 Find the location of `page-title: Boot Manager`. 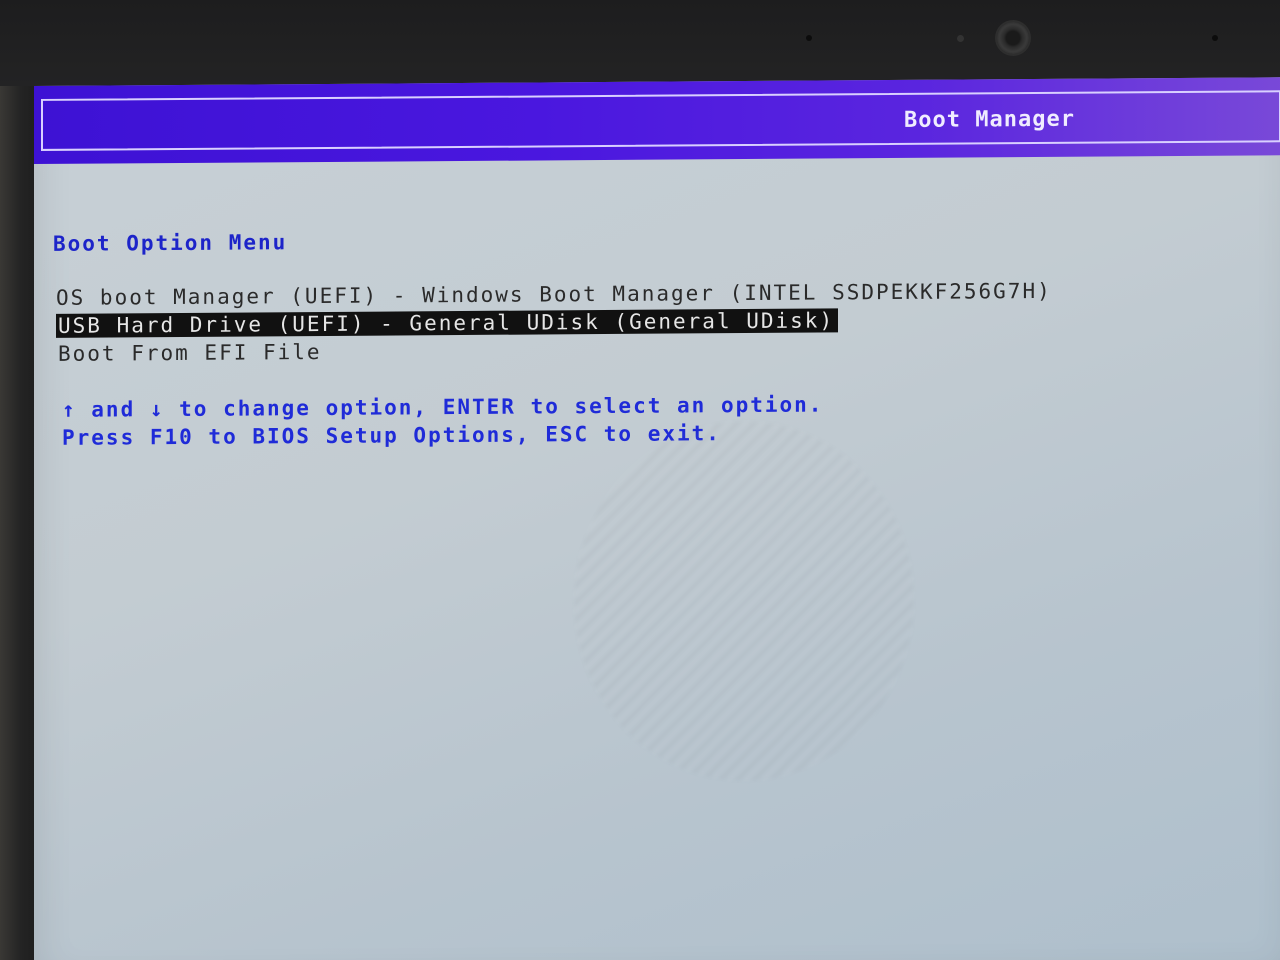

page-title: Boot Manager is located at coordinates (989, 119).